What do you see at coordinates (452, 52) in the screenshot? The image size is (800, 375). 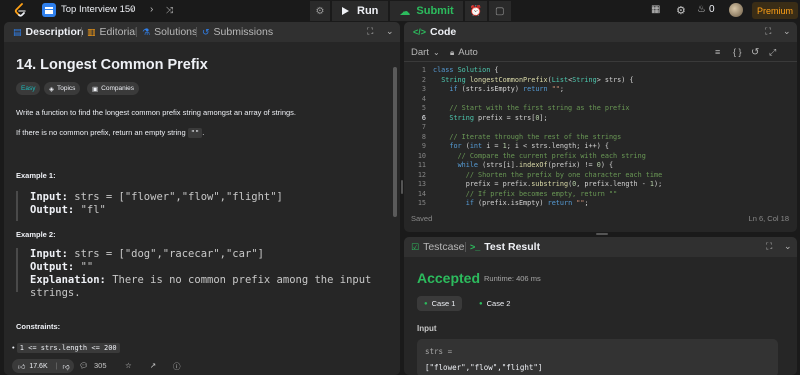 I see `lock-icon: 🔒︎` at bounding box center [452, 52].